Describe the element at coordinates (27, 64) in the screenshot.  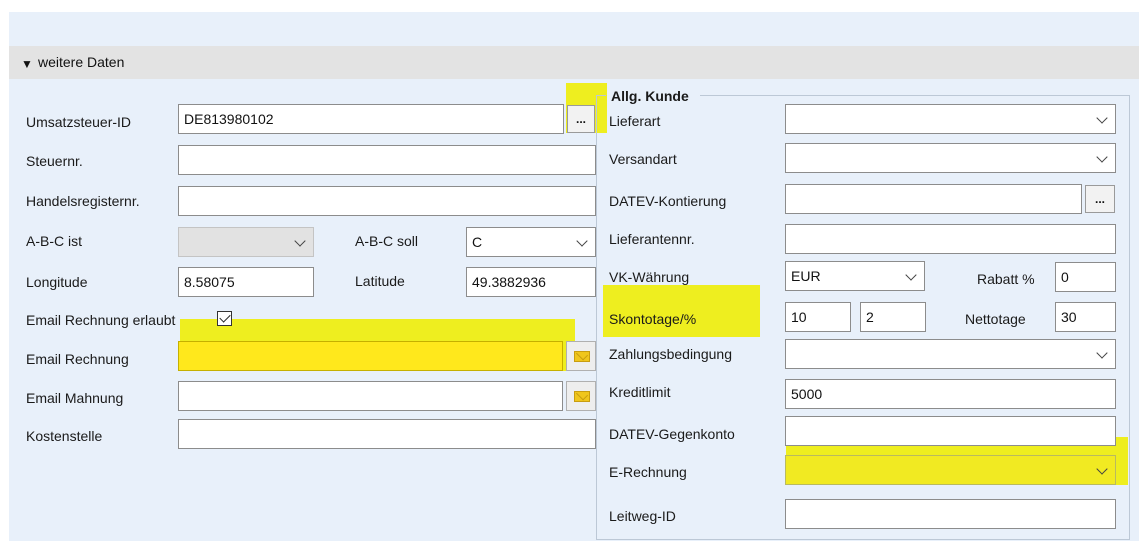
I see `expand-triangle-icon: ▼` at that location.